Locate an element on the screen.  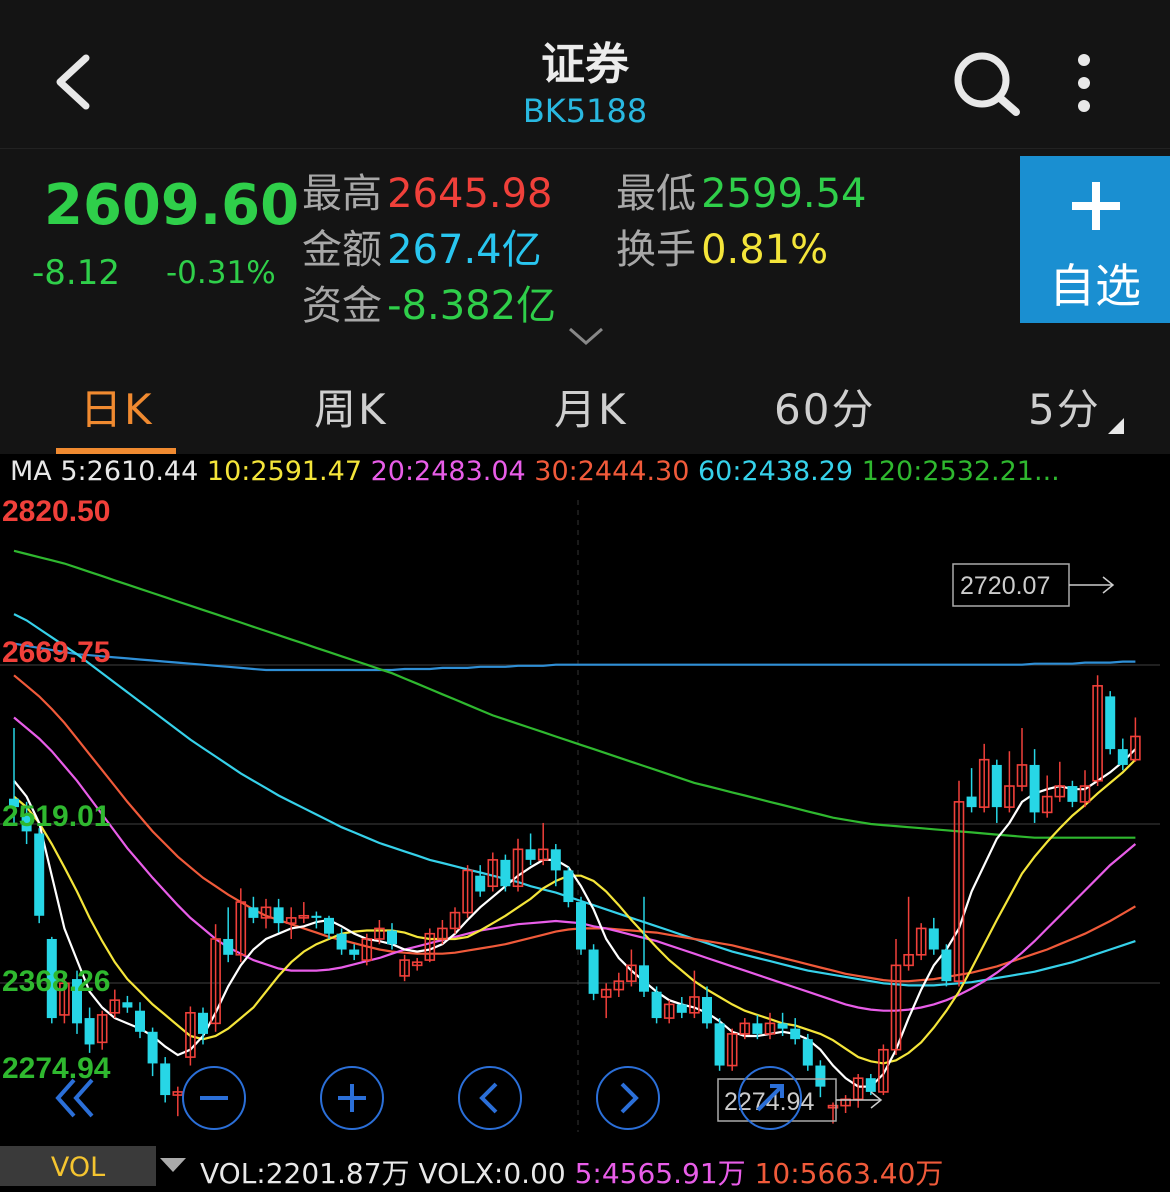
scroll-right-button is located at coordinates (628, 1098).